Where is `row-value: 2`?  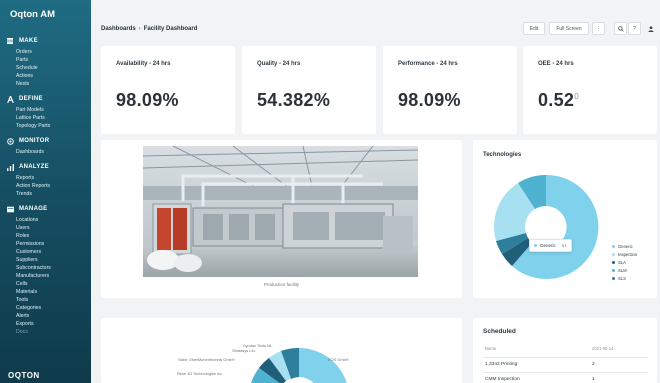 row-value: 2 is located at coordinates (593, 364).